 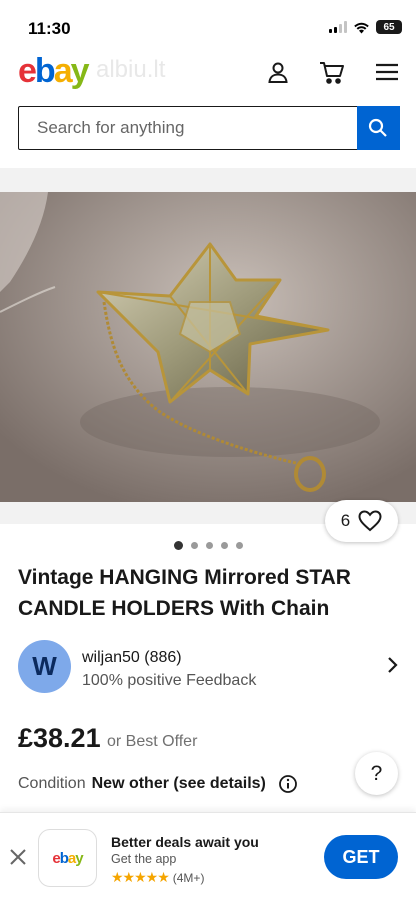 I want to click on watch-button: 6, so click(x=361, y=521).